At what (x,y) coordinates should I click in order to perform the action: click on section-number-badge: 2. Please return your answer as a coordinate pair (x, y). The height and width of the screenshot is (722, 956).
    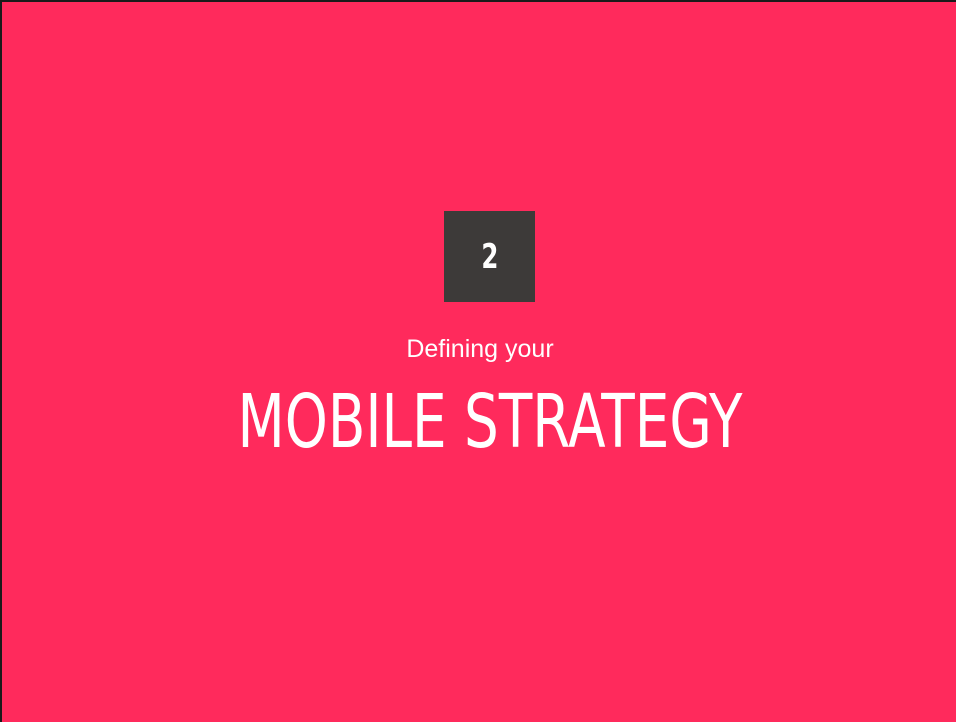
    Looking at the image, I should click on (489, 256).